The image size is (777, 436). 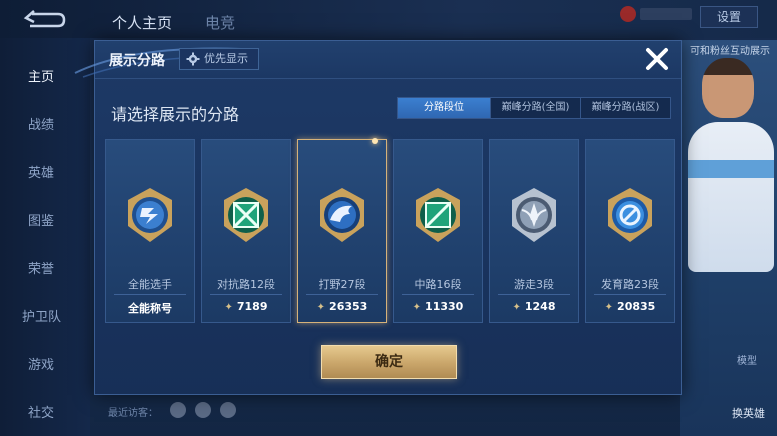 What do you see at coordinates (41, 411) in the screenshot?
I see `nav-item-social: 社交` at bounding box center [41, 411].